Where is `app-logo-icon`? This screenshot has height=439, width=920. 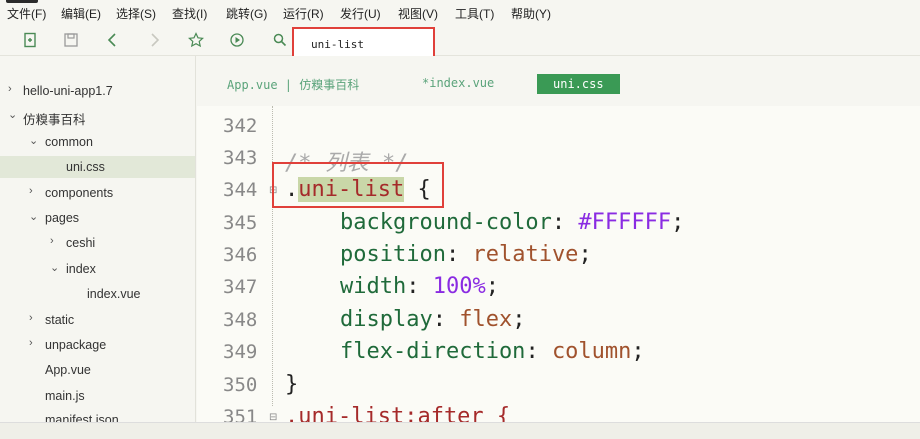 app-logo-icon is located at coordinates (22, 1).